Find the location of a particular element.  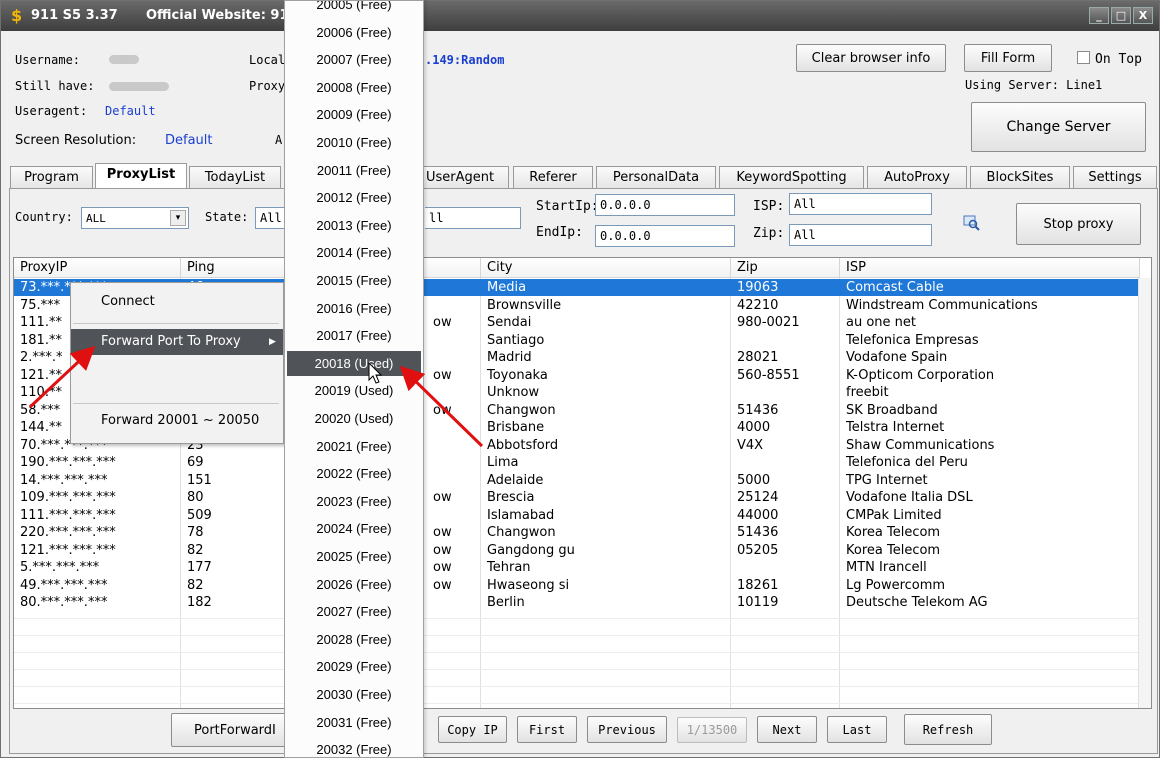

port-item: 20029 (Free) is located at coordinates (354, 666).